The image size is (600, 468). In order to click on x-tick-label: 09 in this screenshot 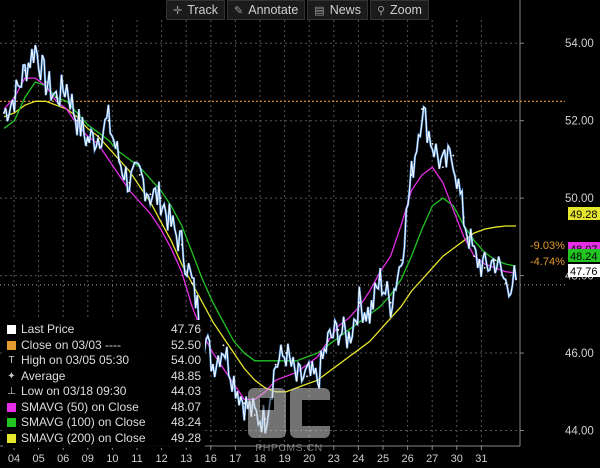, I will do `click(88, 459)`.